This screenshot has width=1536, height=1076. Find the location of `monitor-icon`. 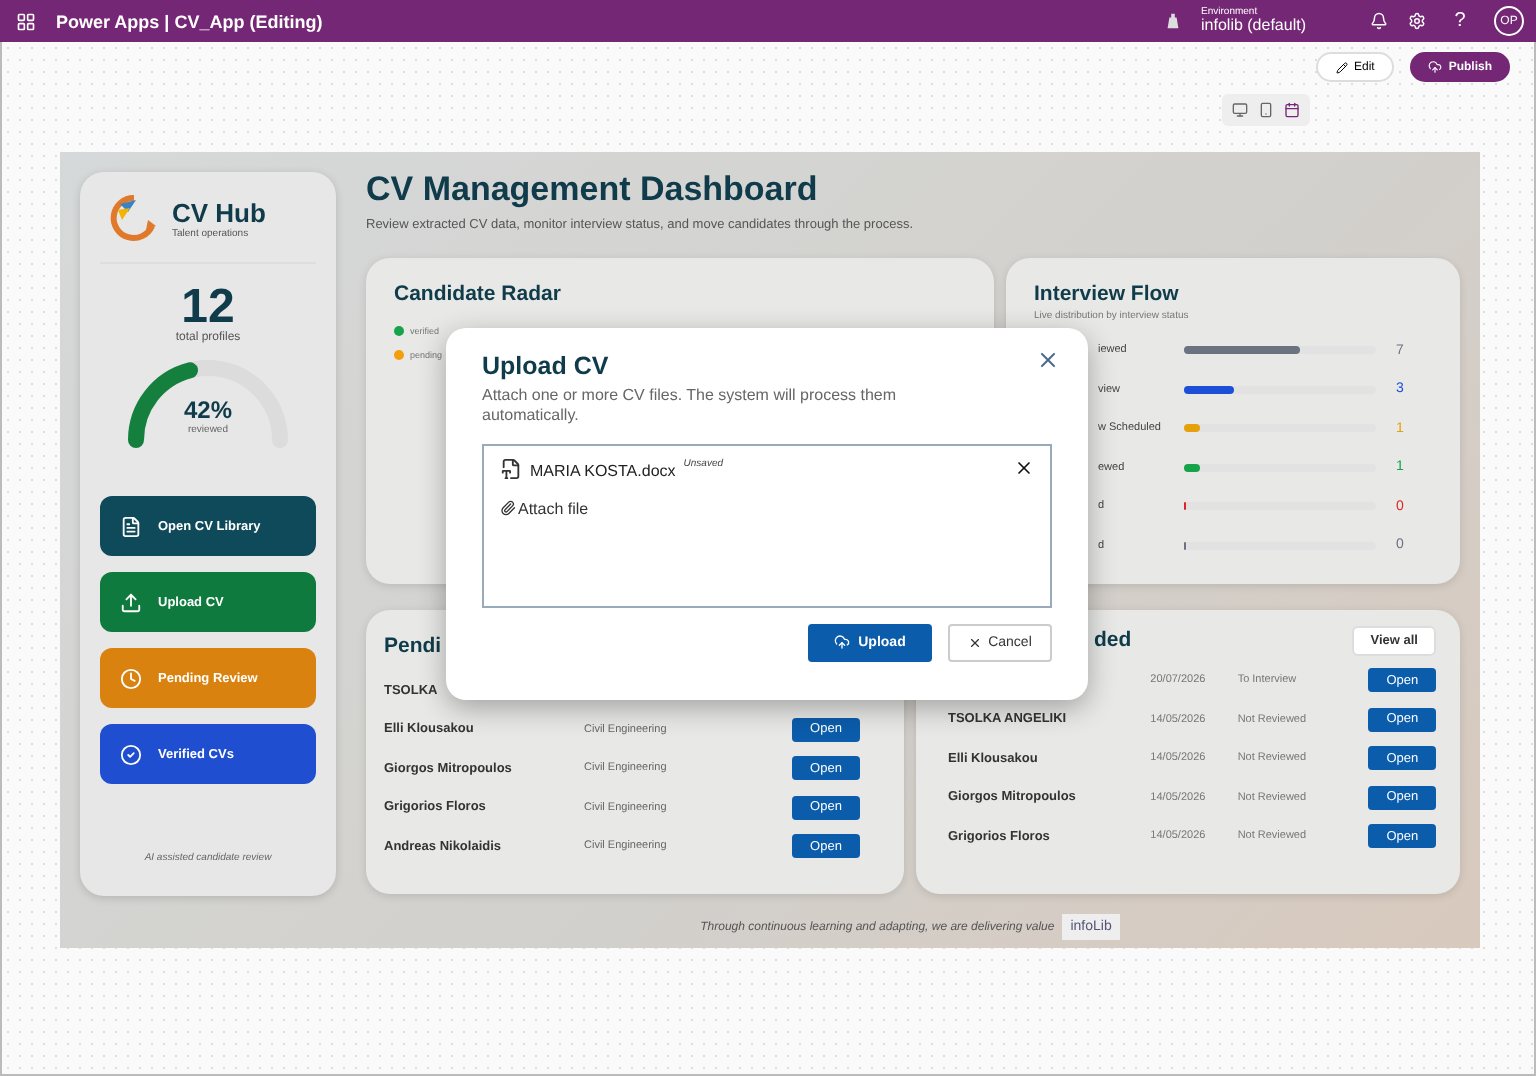

monitor-icon is located at coordinates (1240, 110).